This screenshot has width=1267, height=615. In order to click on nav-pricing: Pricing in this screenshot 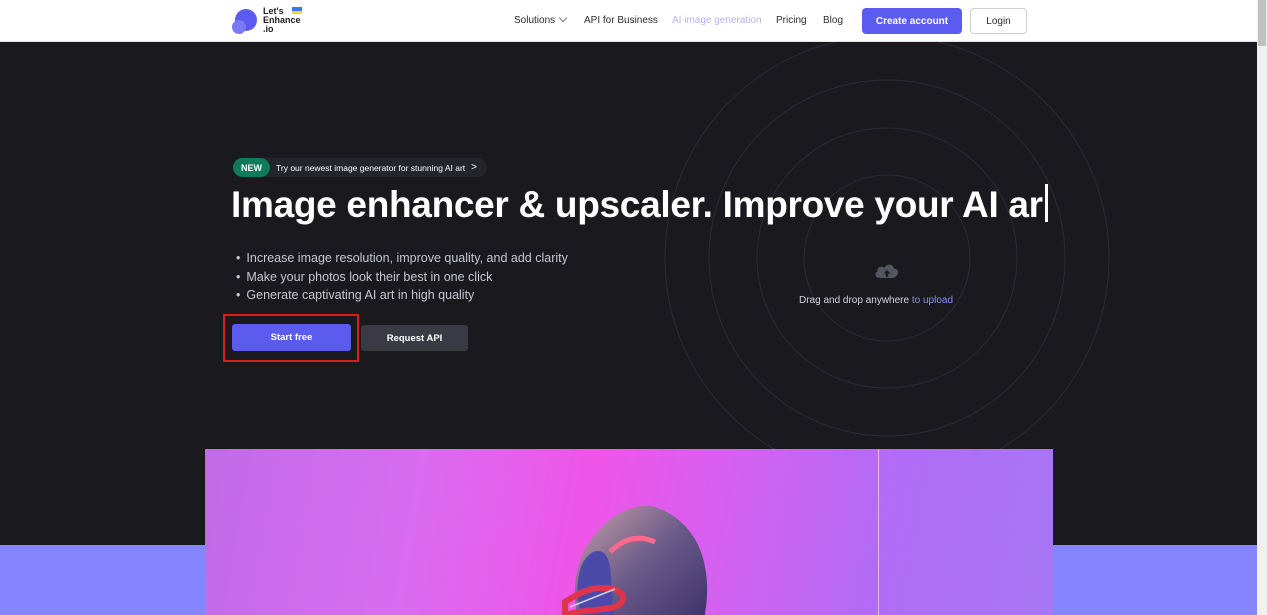, I will do `click(791, 20)`.